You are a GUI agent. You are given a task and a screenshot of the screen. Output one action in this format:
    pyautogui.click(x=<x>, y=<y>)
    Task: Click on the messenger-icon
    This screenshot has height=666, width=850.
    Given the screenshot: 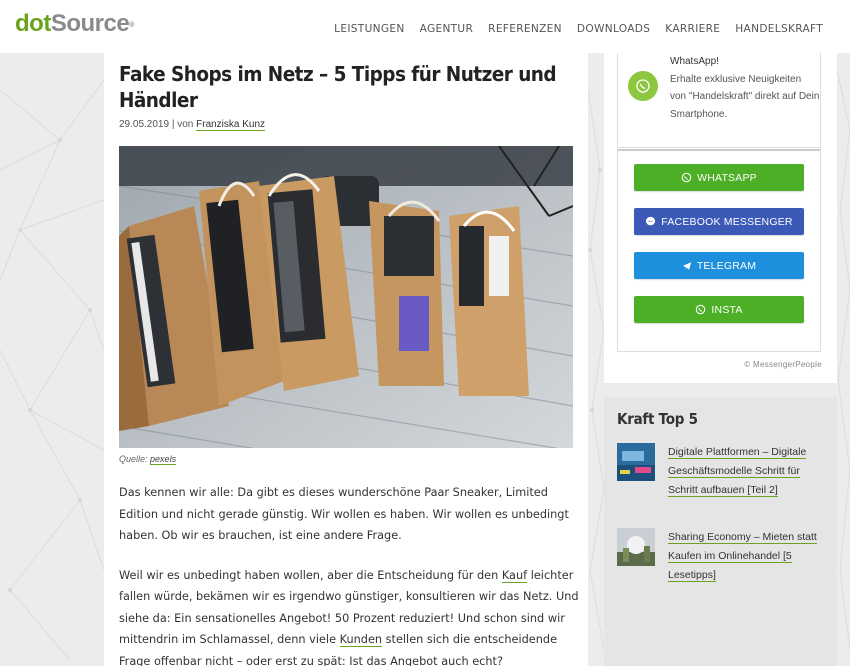 What is the action you would take?
    pyautogui.click(x=650, y=221)
    